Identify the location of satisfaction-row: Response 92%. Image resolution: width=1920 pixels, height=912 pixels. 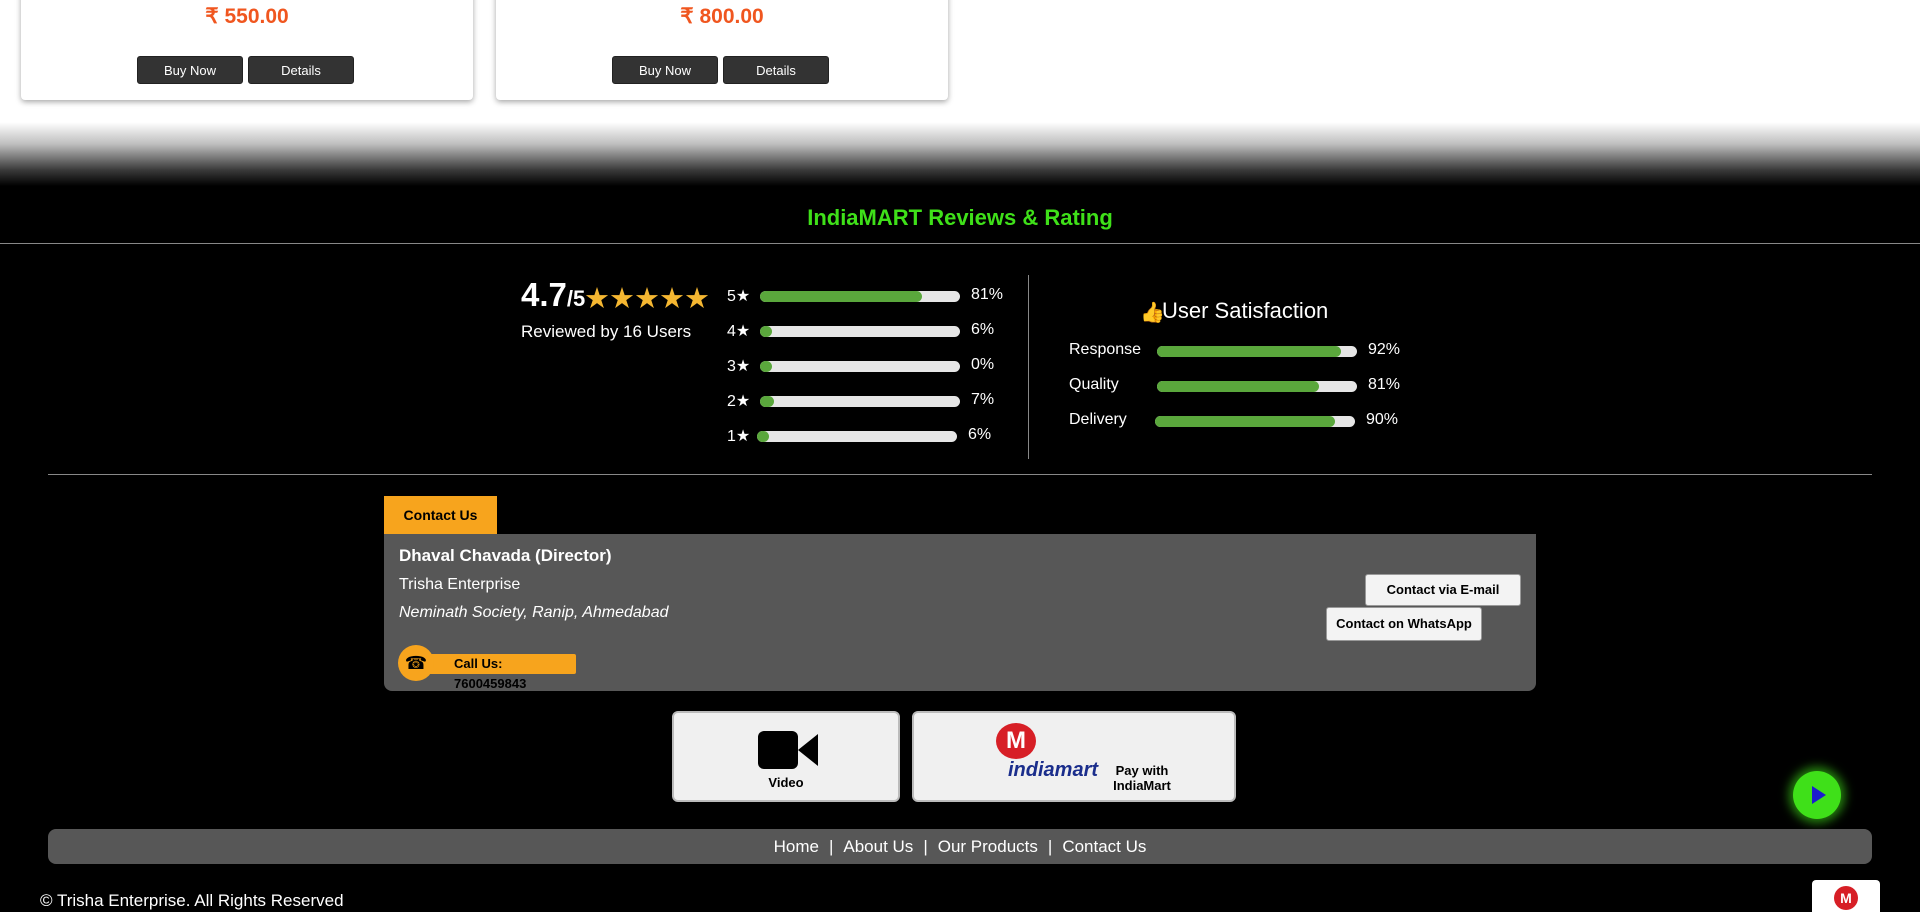
(1239, 351).